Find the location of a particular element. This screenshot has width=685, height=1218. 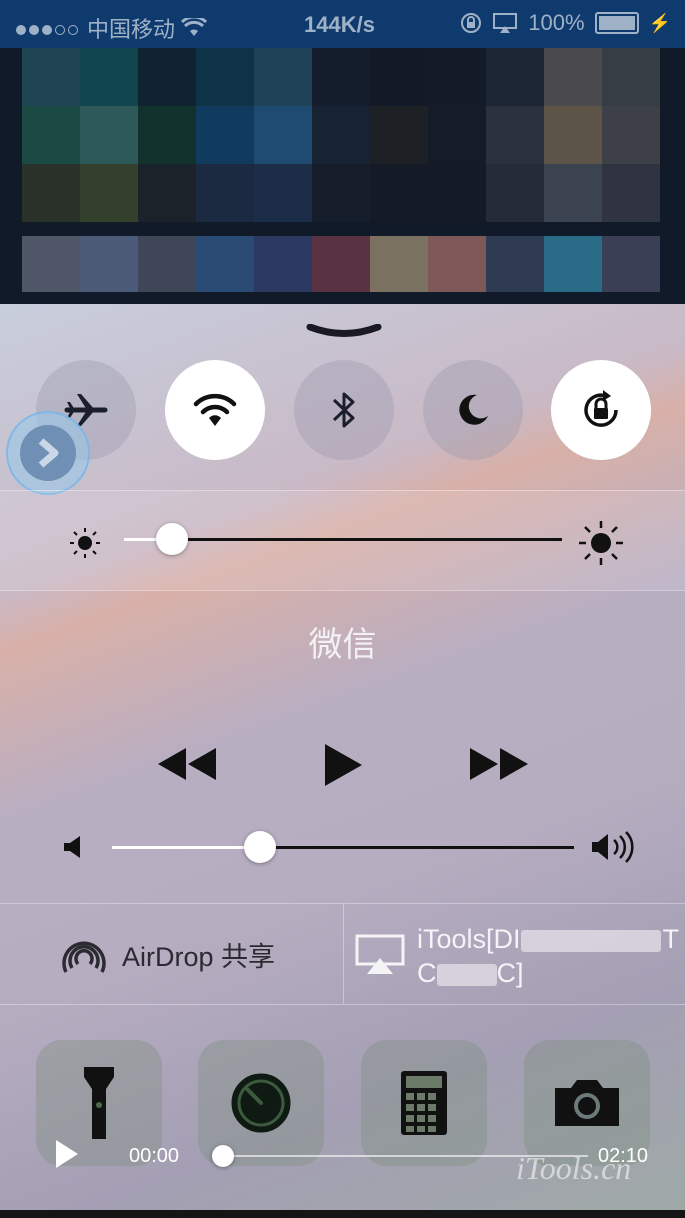

fast-forward-button is located at coordinates (499, 764).